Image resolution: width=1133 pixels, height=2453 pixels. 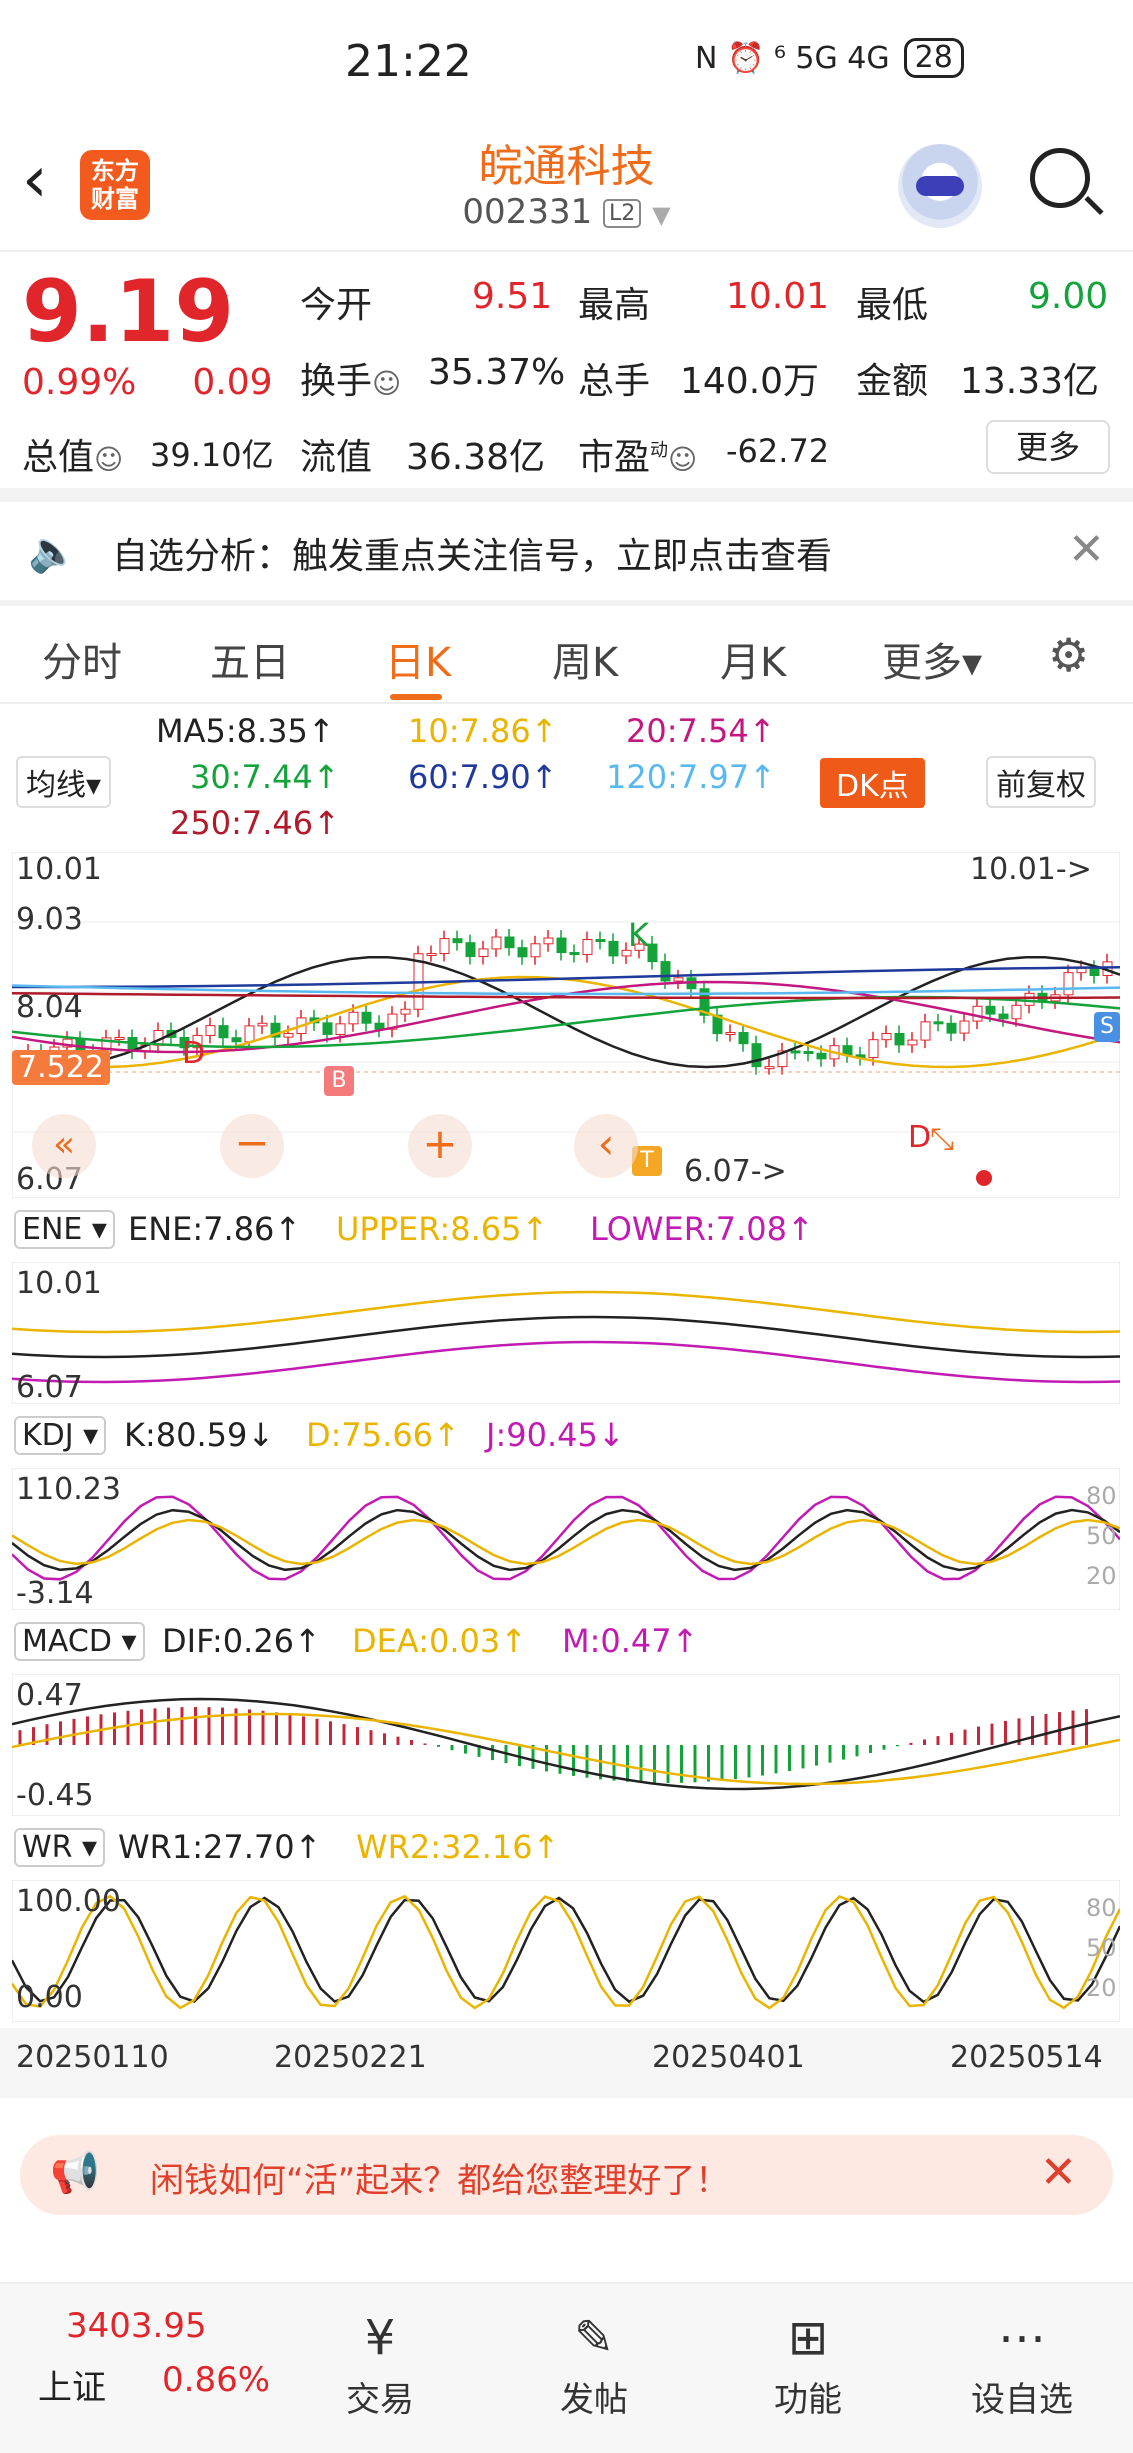 I want to click on tab-intraday: 分时, so click(x=82, y=659).